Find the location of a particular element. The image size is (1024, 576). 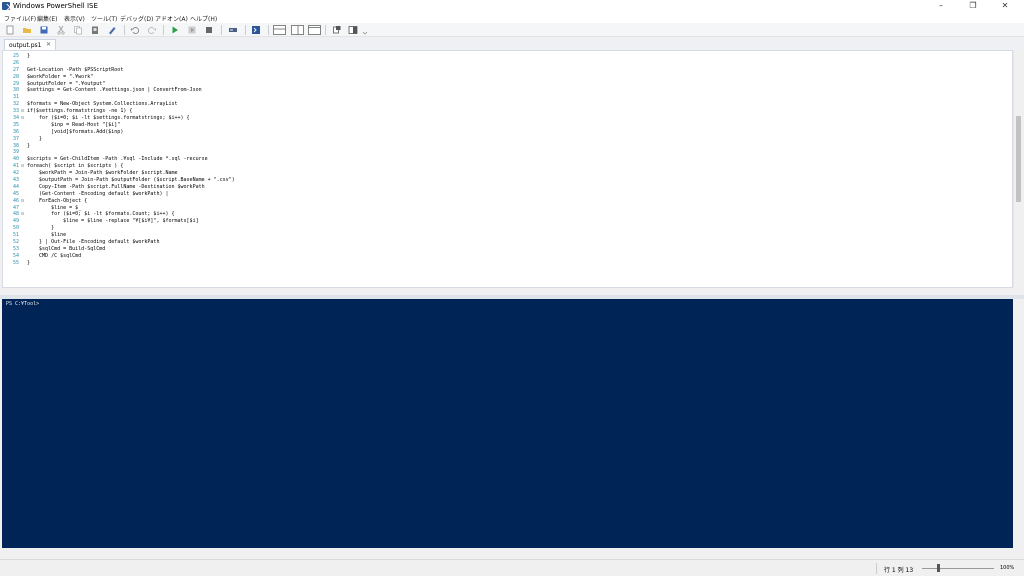

redo-icon is located at coordinates (152, 30).